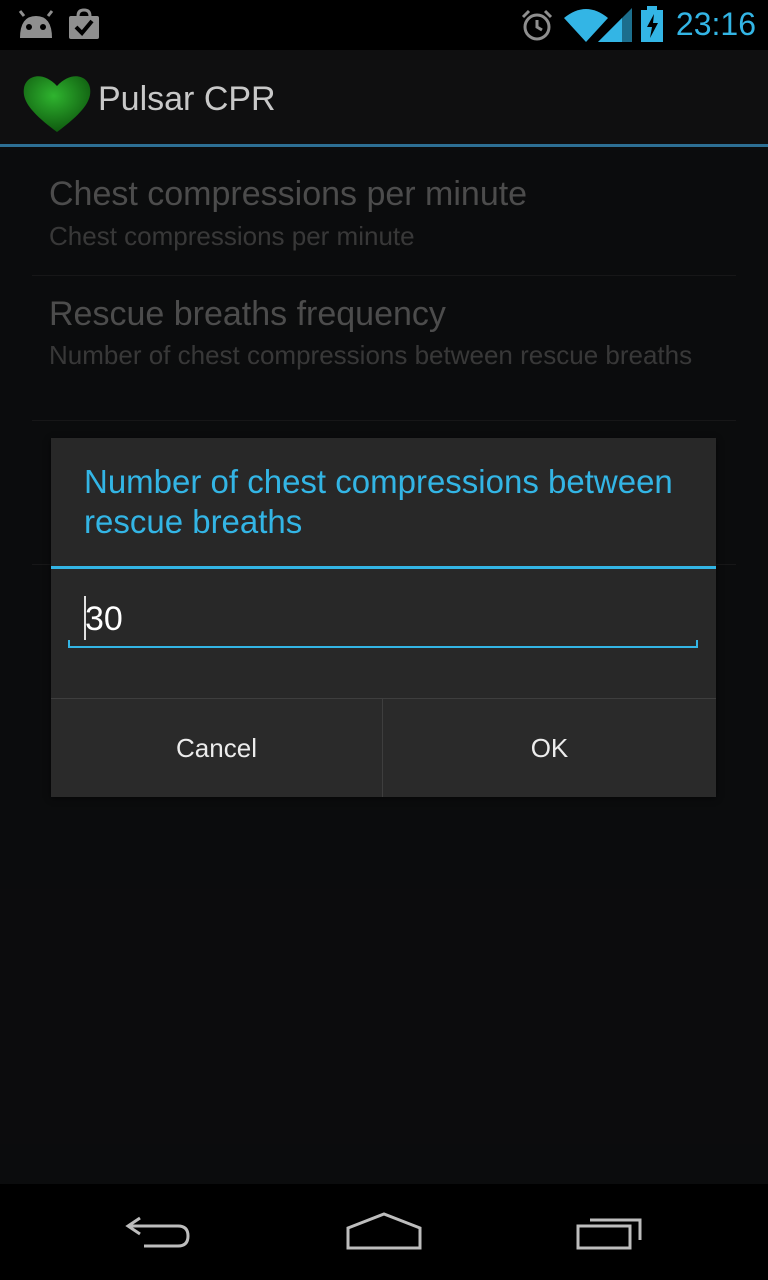  What do you see at coordinates (715, 24) in the screenshot?
I see `status-time: 23:16` at bounding box center [715, 24].